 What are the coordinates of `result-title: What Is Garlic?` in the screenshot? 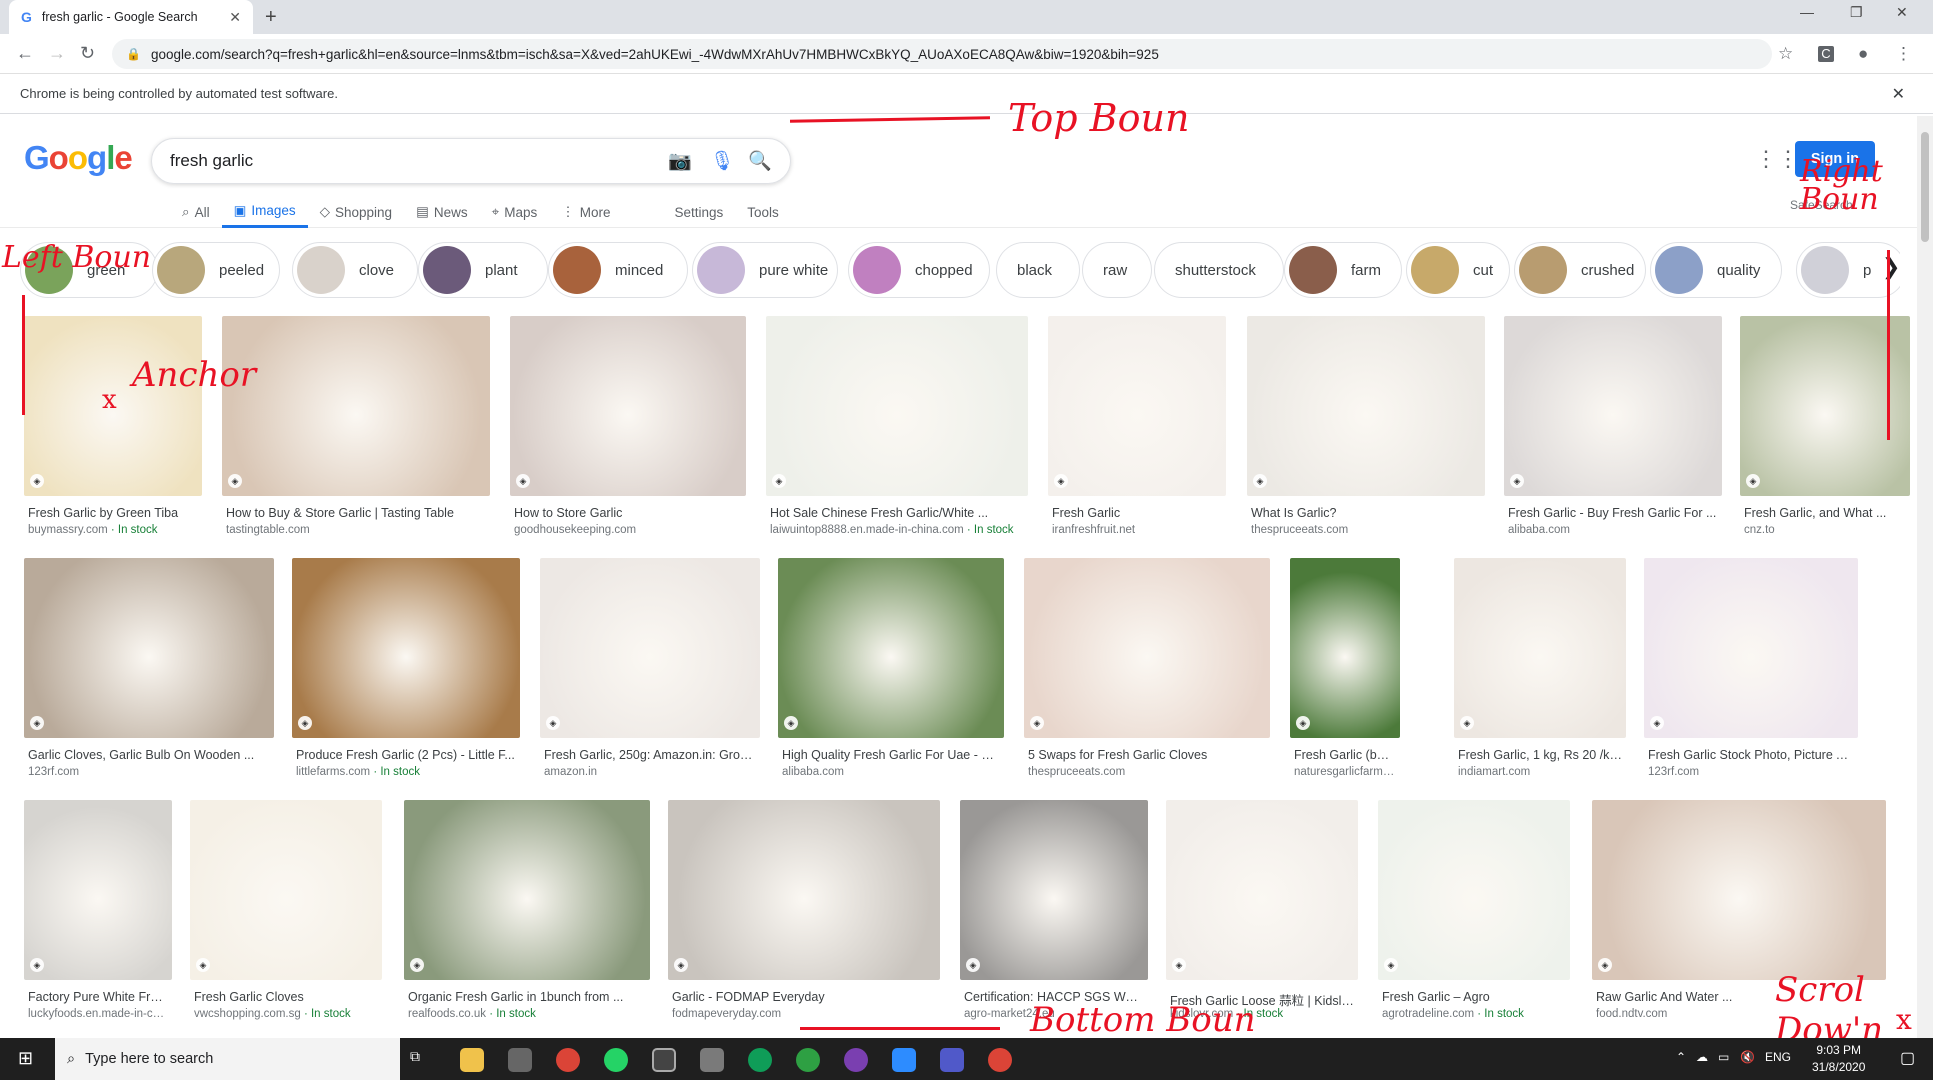 It's located at (1366, 513).